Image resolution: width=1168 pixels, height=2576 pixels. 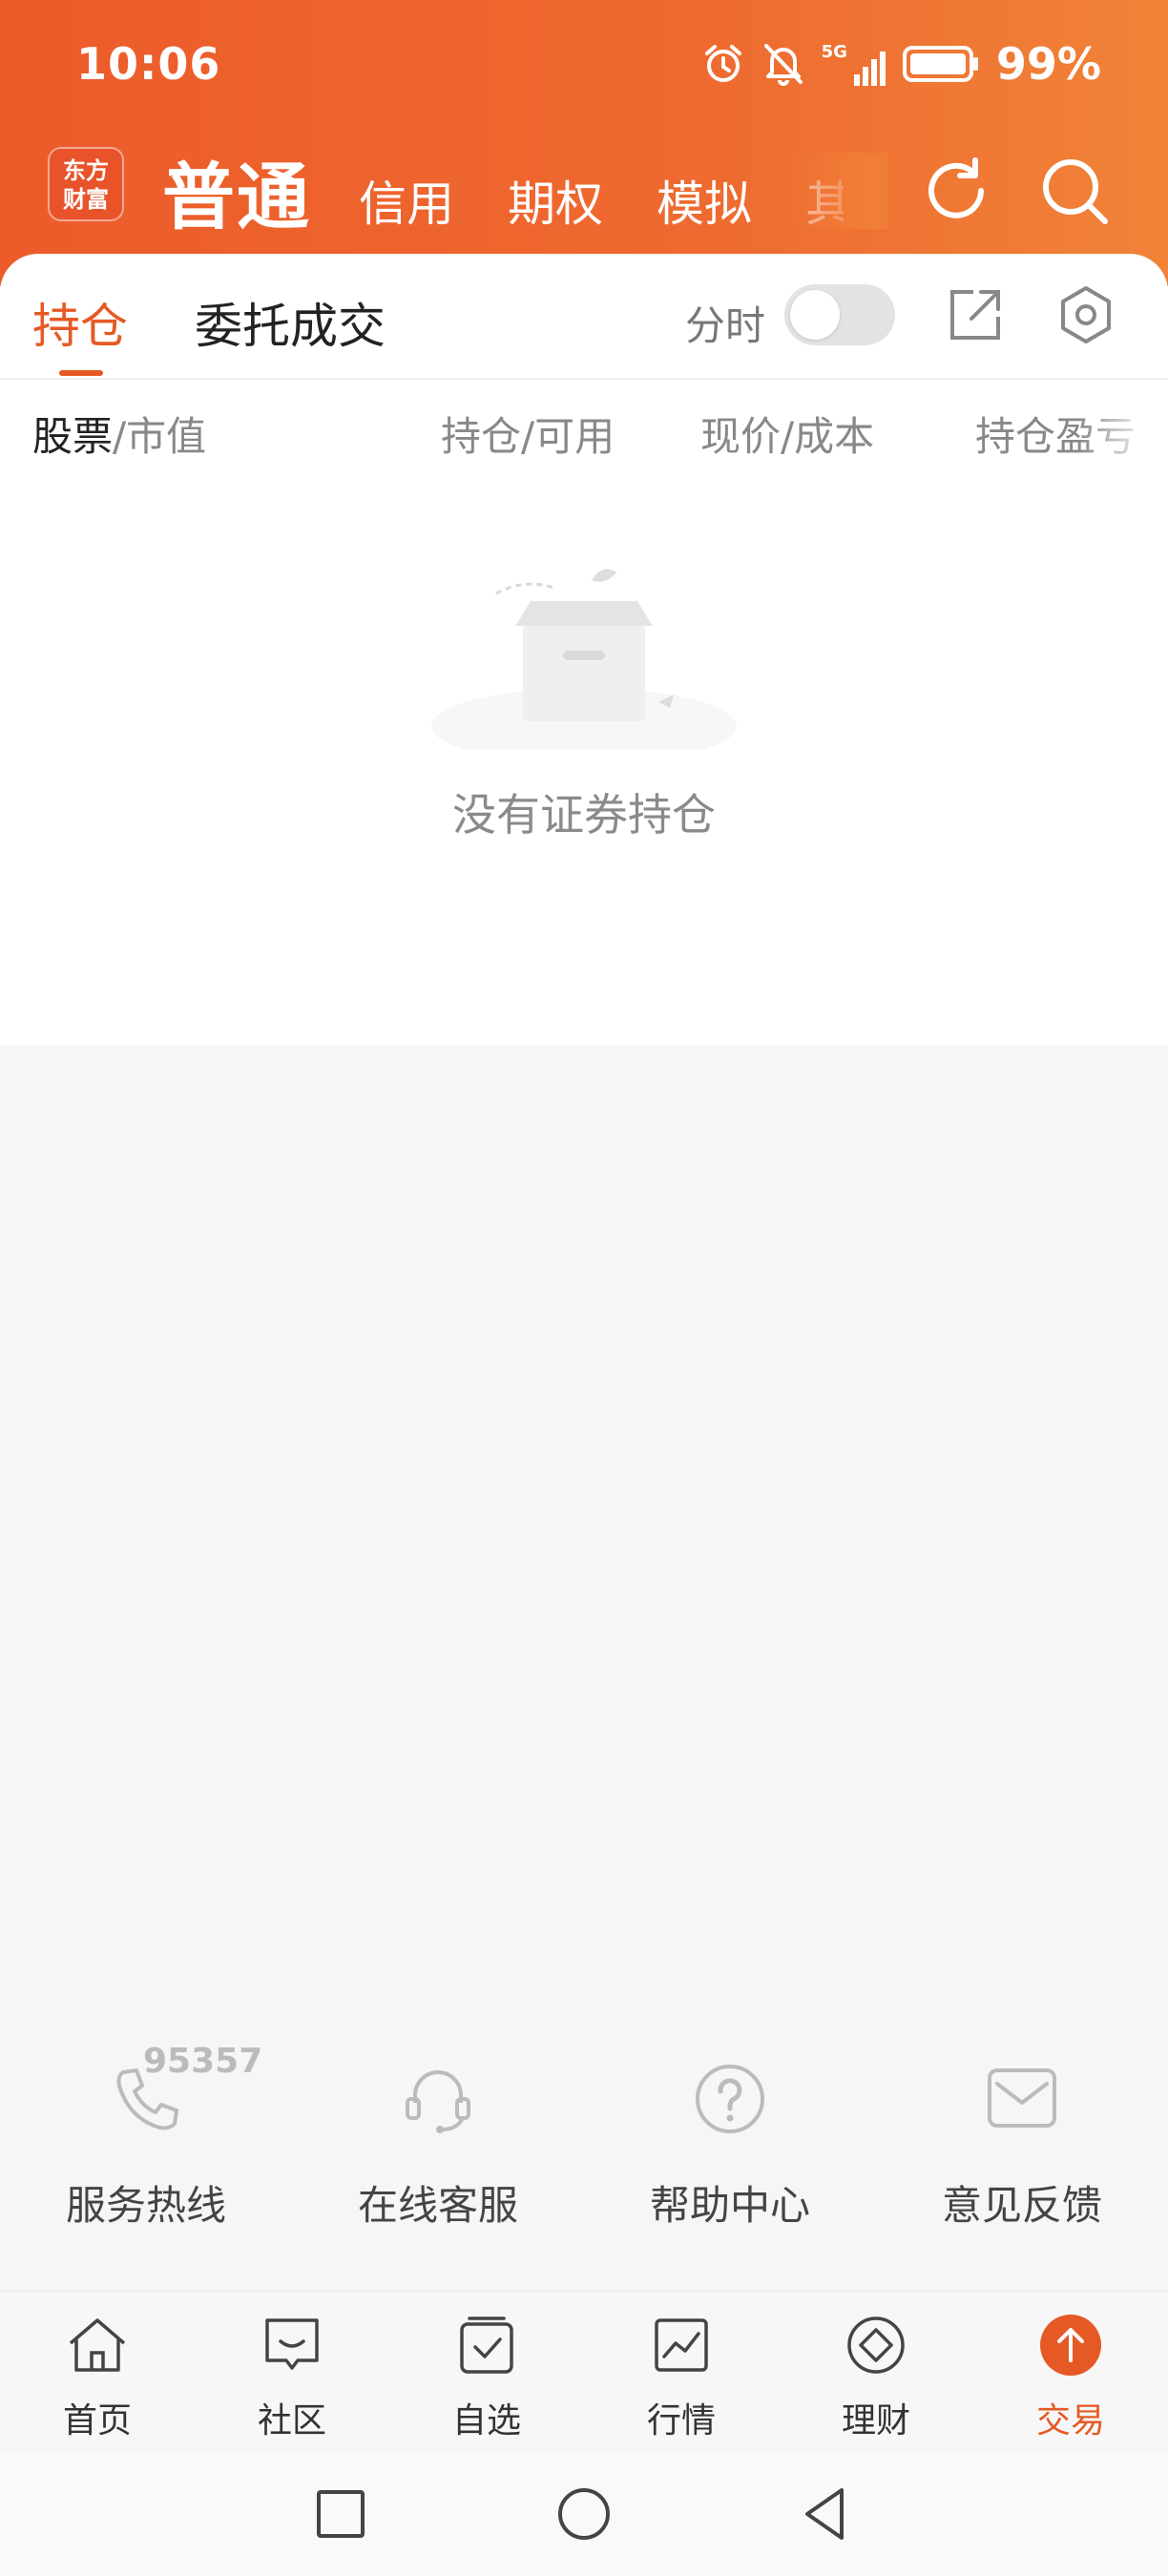 I want to click on refresh-icon, so click(x=956, y=191).